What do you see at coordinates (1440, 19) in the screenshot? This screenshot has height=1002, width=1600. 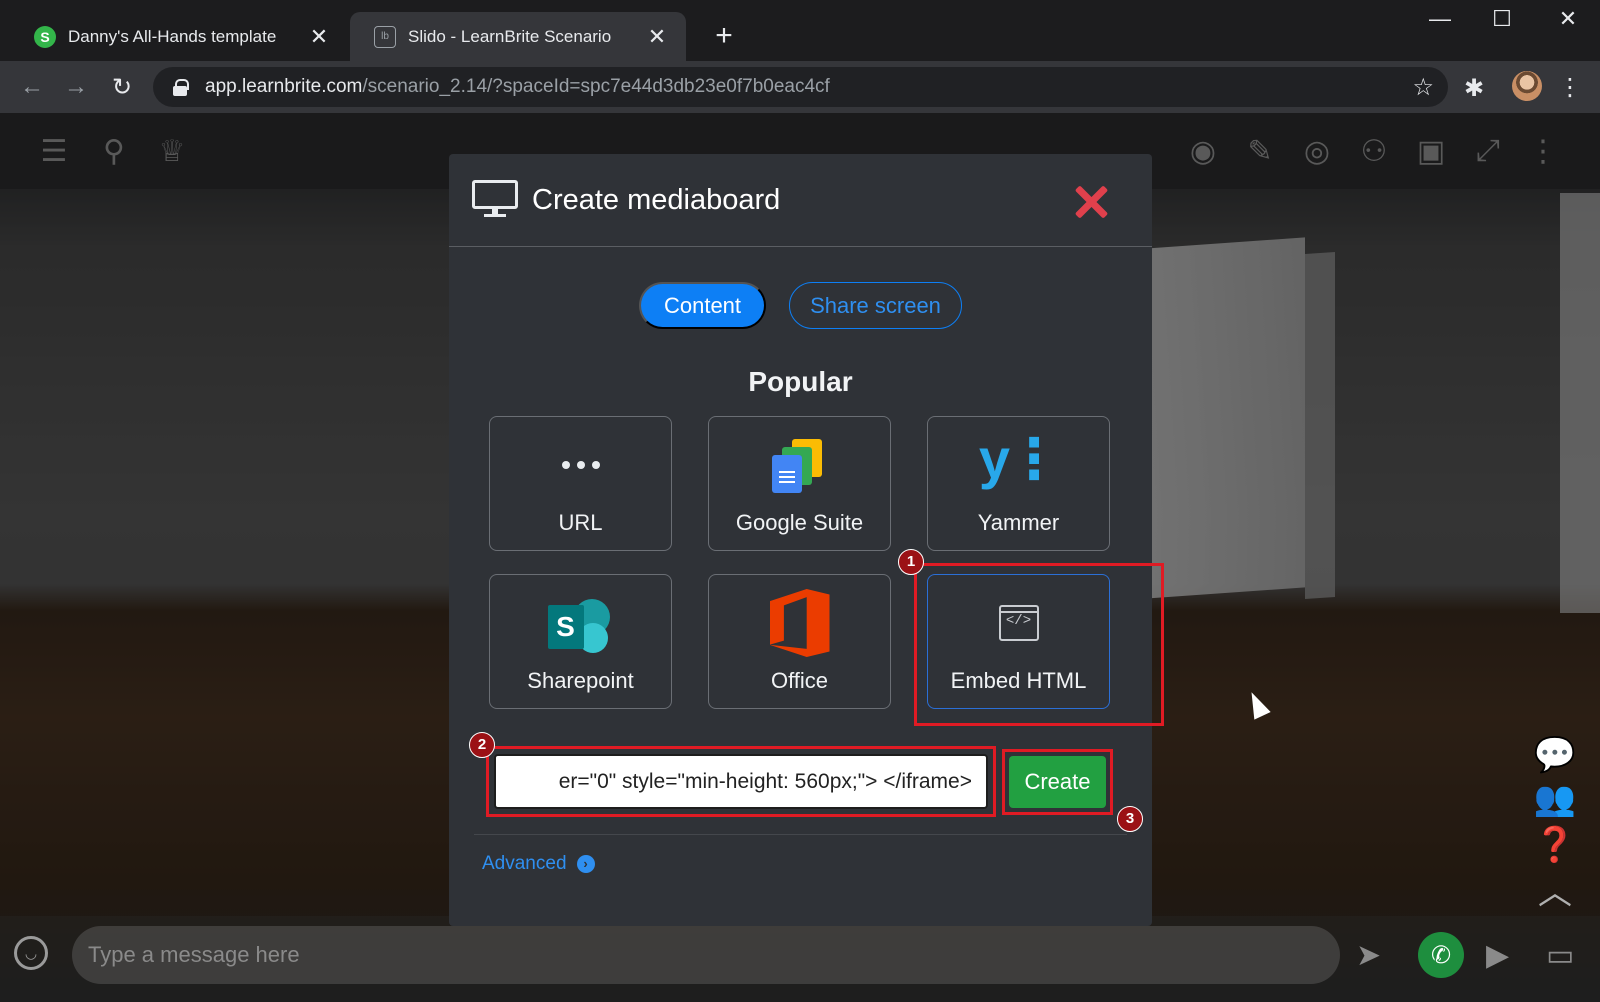 I see `minimize-button: —` at bounding box center [1440, 19].